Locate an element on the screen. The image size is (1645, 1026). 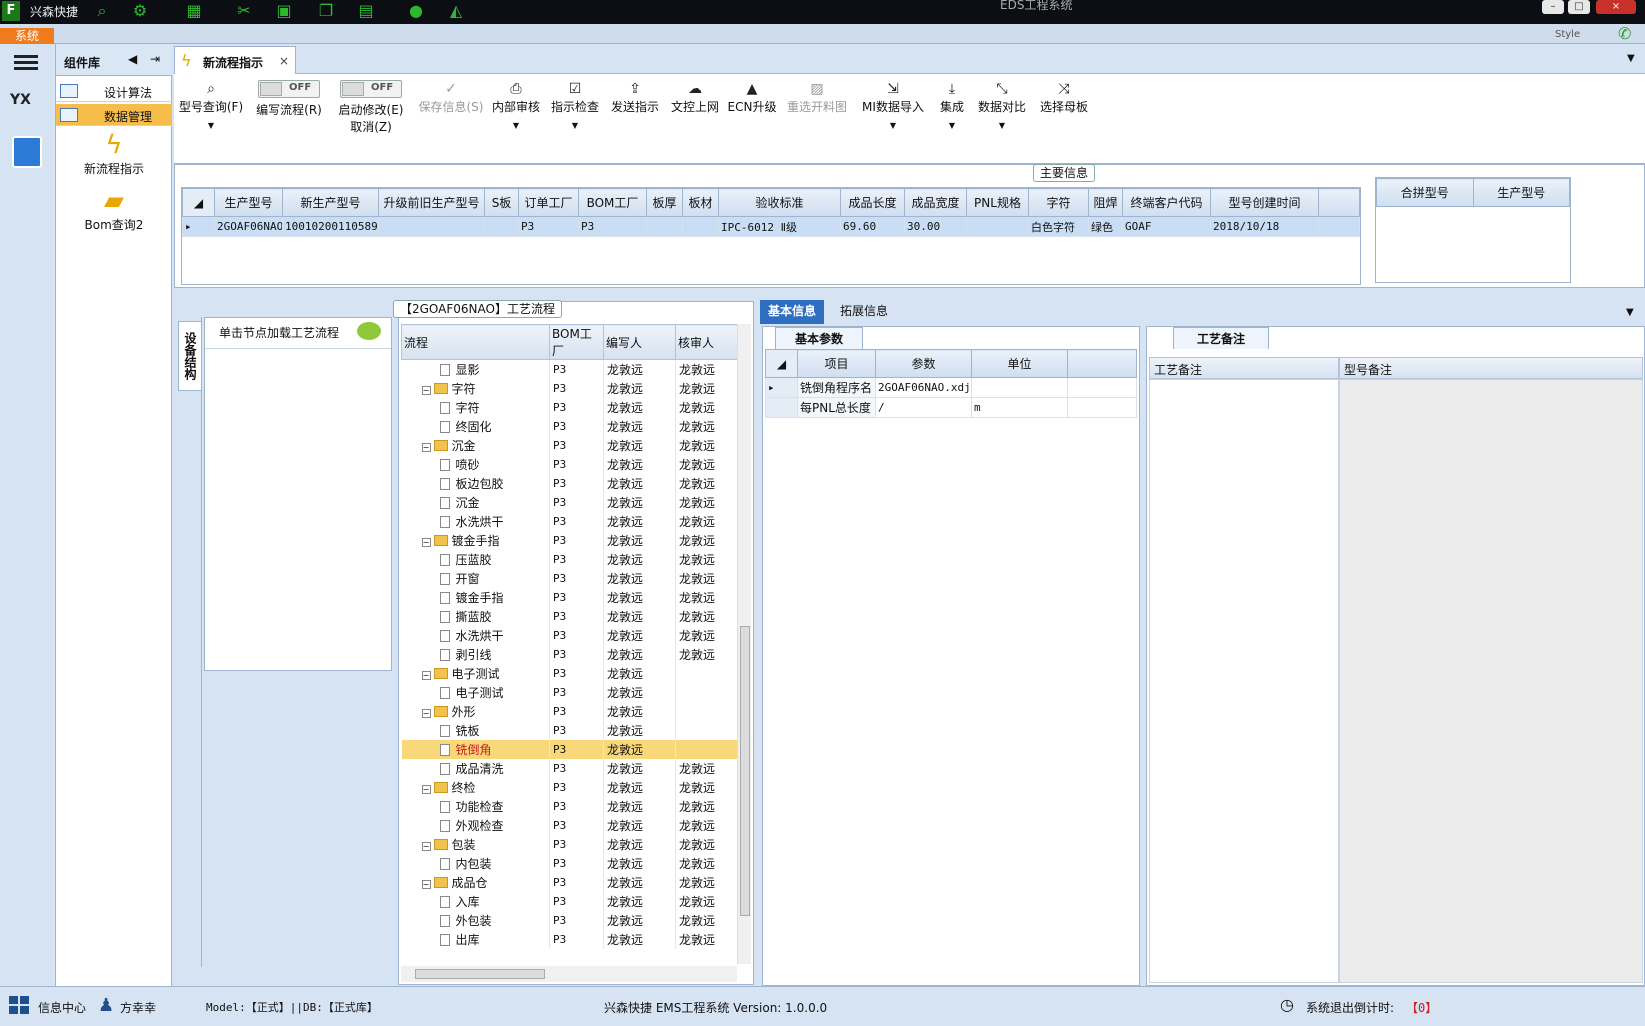
tree-node: 出库 P3 龙敦远 龙敦远 is located at coordinates (569, 939).